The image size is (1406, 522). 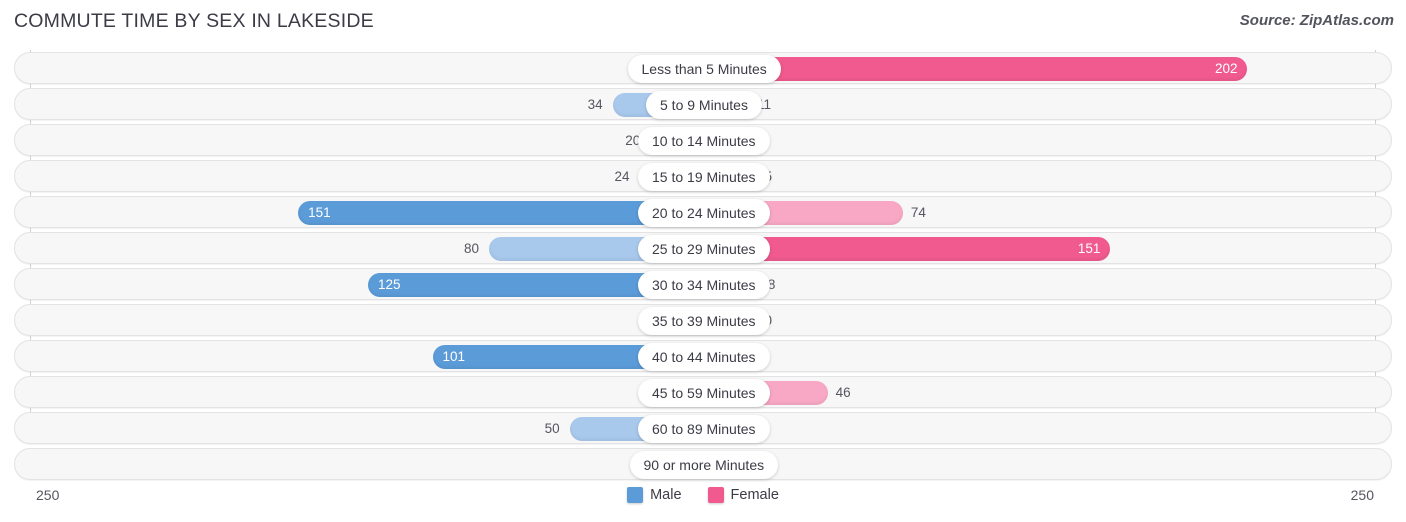 What do you see at coordinates (918, 212) in the screenshot?
I see `bar-value-female: 74` at bounding box center [918, 212].